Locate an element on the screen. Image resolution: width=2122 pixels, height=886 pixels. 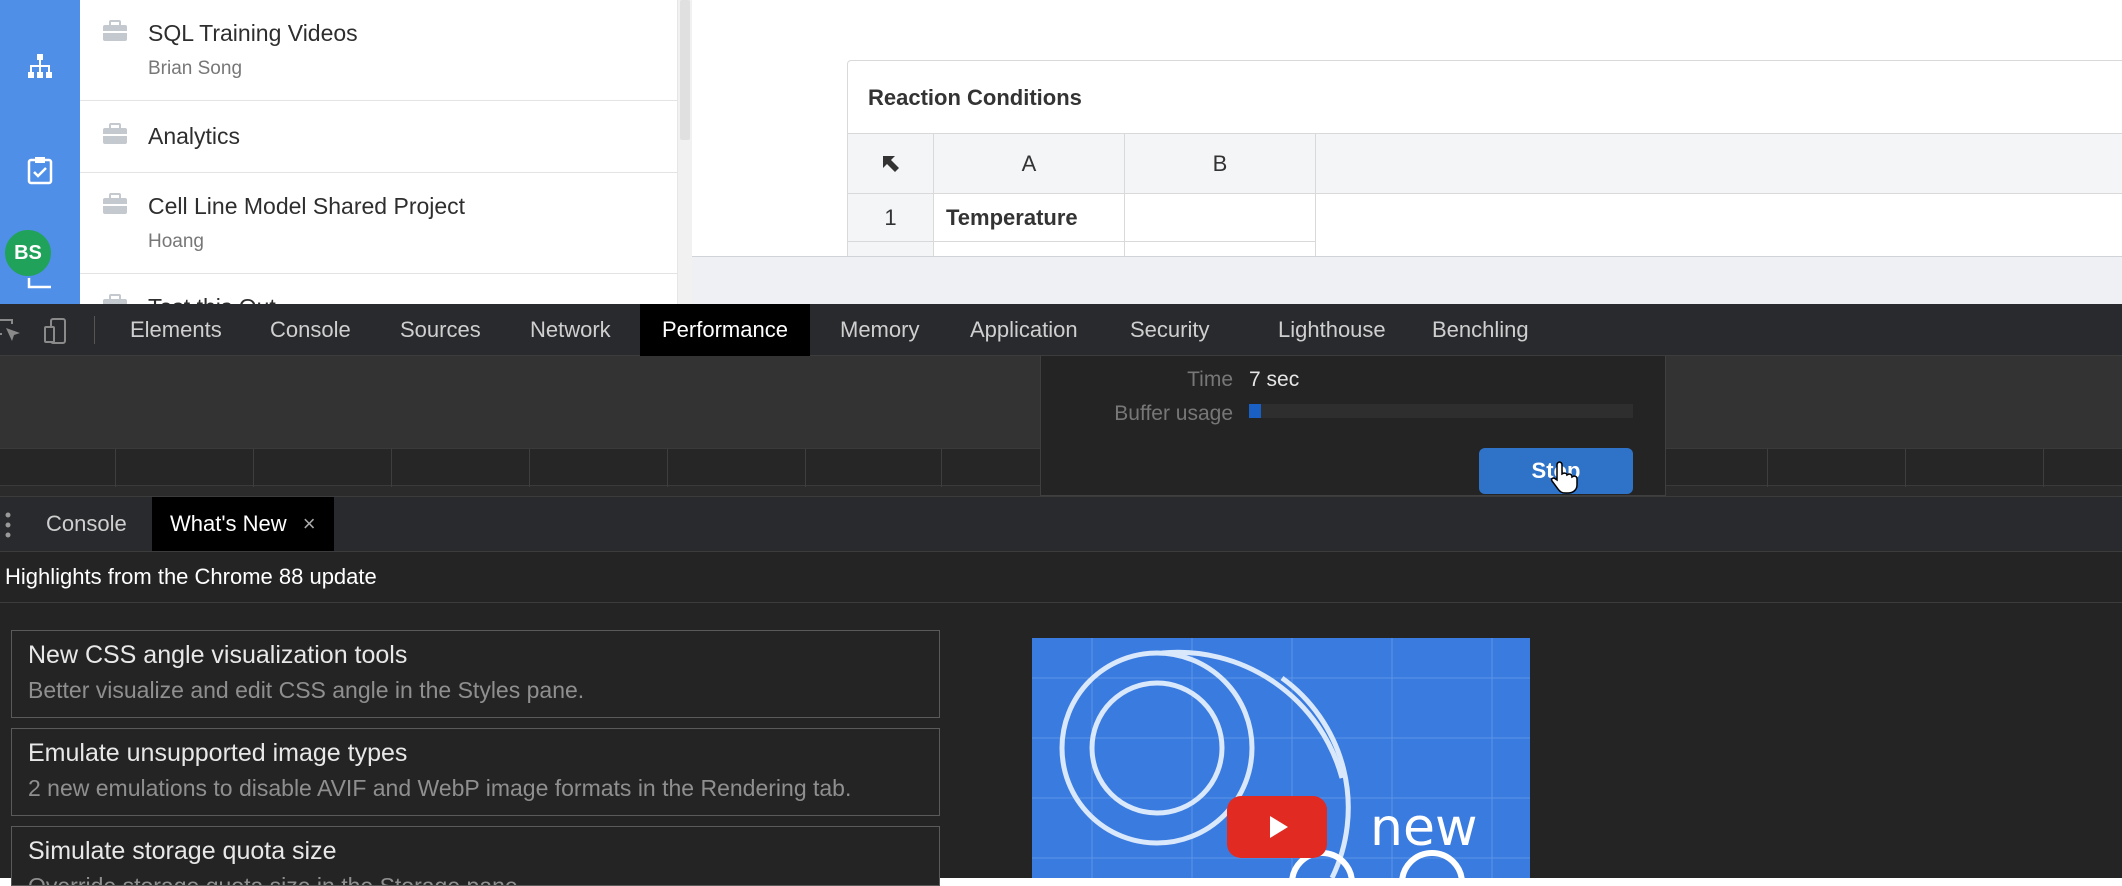
left-nav-rail: BS is located at coordinates (40, 152).